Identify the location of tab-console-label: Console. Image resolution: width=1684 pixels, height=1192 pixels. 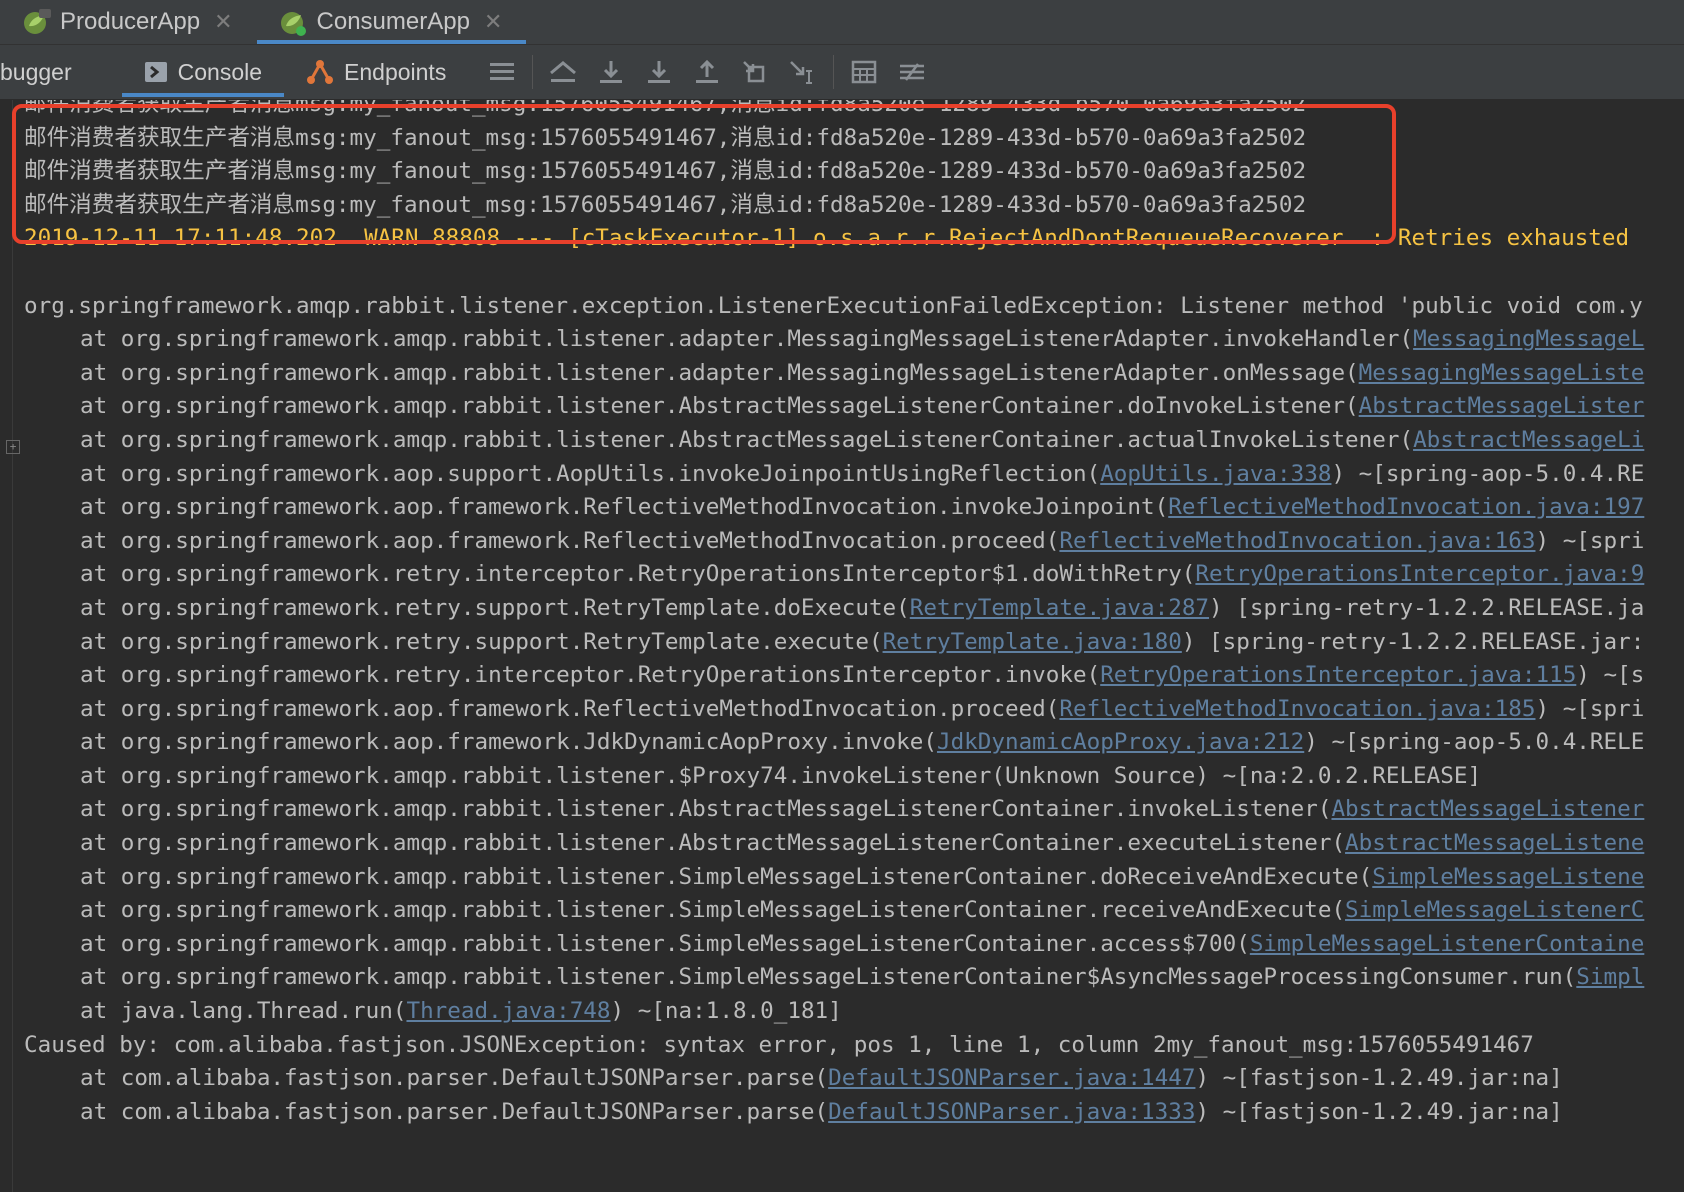
(220, 71).